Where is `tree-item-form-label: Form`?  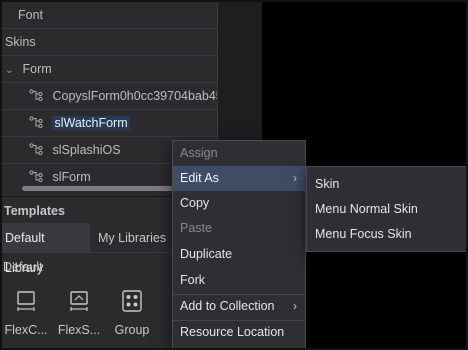
tree-item-form-label: Form is located at coordinates (37, 69).